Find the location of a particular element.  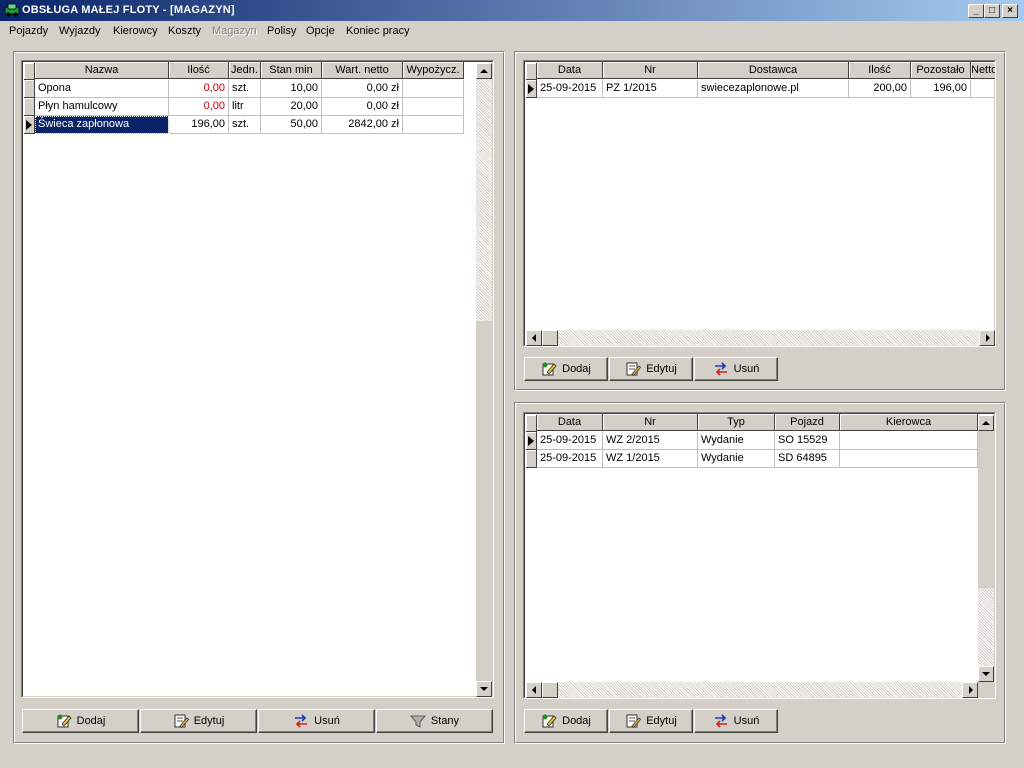

menu-opcje: Opcje is located at coordinates (320, 31).